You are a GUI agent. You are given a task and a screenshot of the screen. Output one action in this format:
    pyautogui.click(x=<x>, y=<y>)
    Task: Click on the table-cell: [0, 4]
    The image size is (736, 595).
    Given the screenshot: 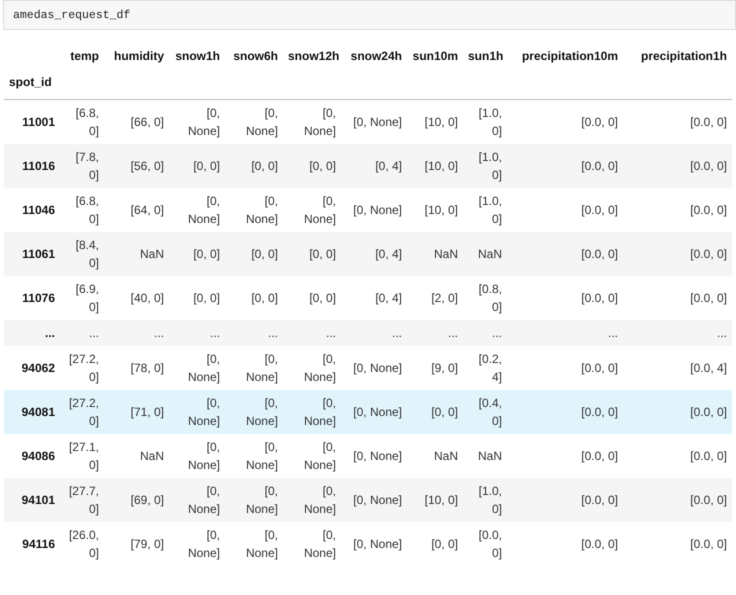 What is the action you would take?
    pyautogui.click(x=374, y=254)
    